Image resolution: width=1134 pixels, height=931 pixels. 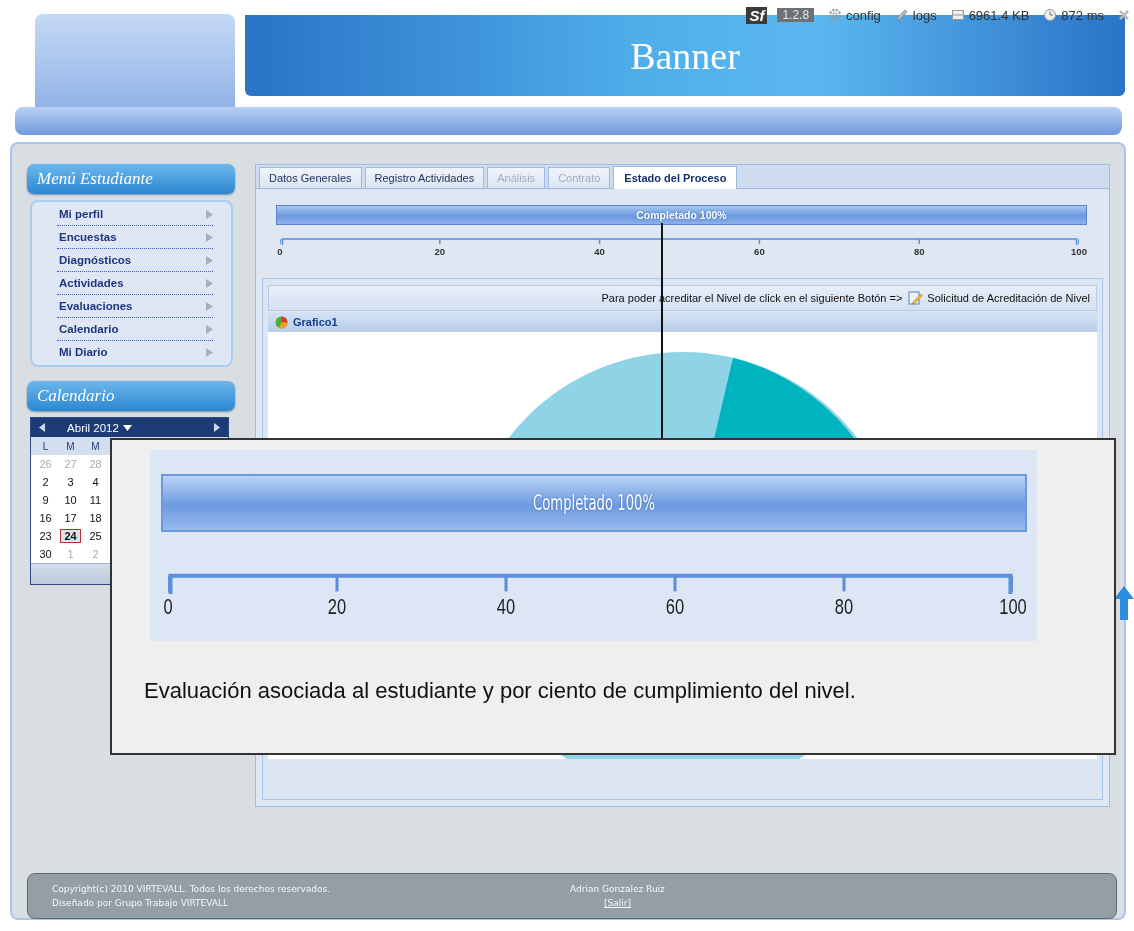 What do you see at coordinates (685, 55) in the screenshot?
I see `banner-title: Banner` at bounding box center [685, 55].